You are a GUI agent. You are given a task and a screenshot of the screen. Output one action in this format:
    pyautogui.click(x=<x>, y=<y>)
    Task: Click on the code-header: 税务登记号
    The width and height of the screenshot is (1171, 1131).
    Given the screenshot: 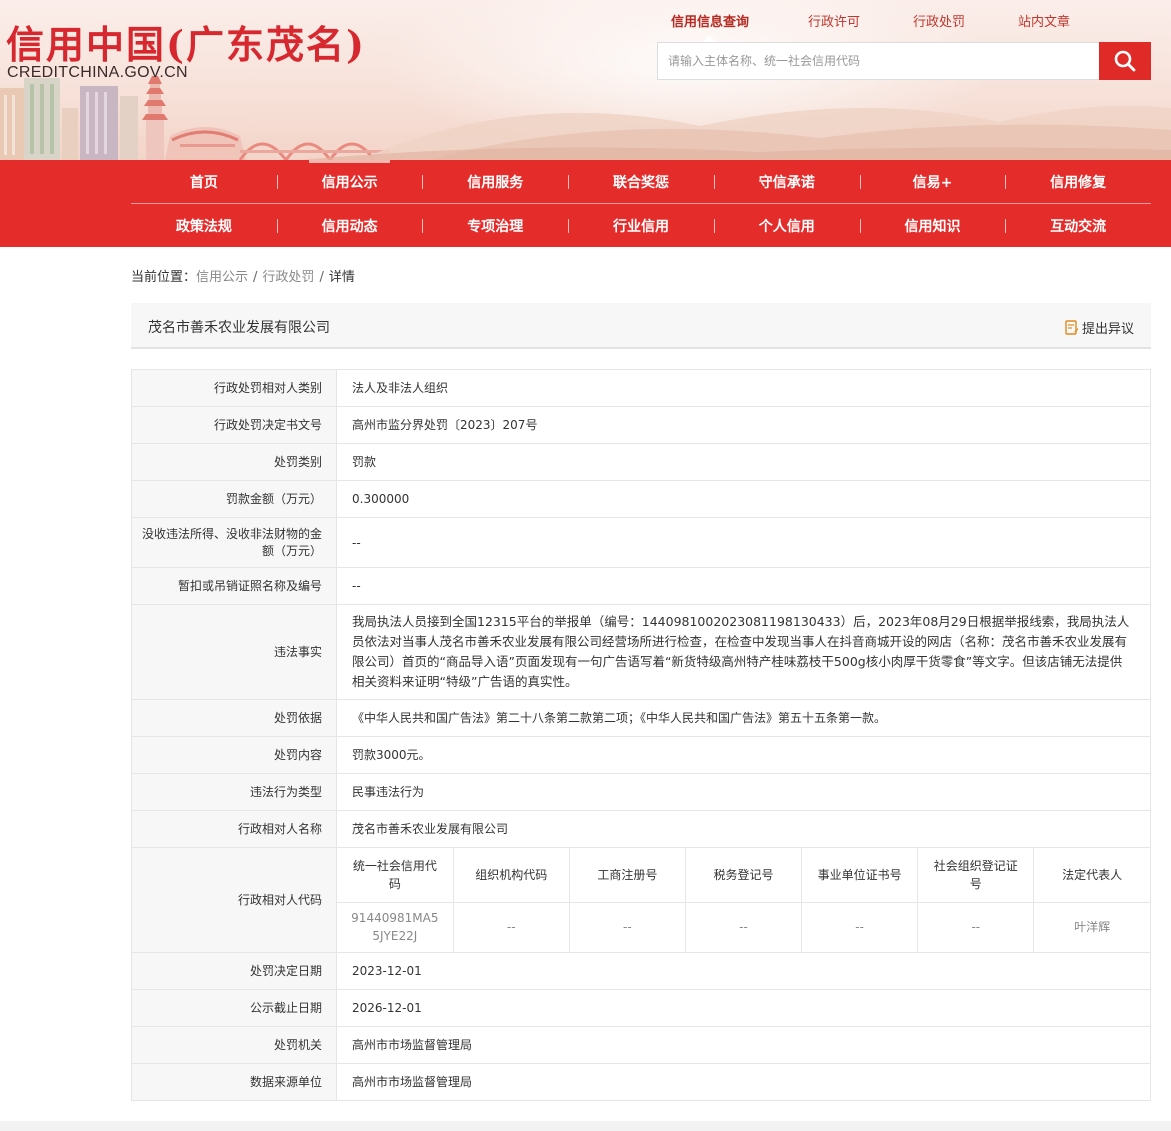 What is the action you would take?
    pyautogui.click(x=743, y=875)
    